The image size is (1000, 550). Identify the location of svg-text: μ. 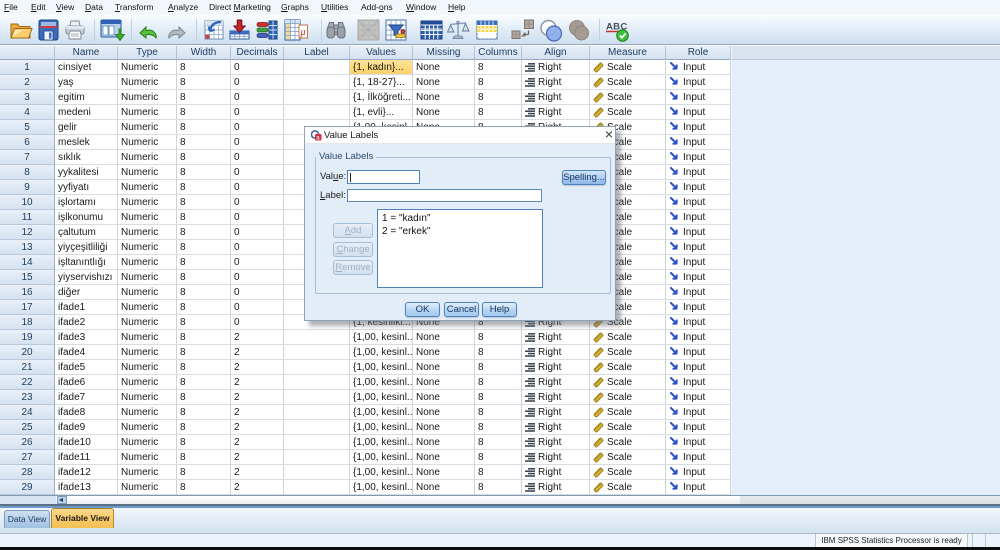
(303, 32).